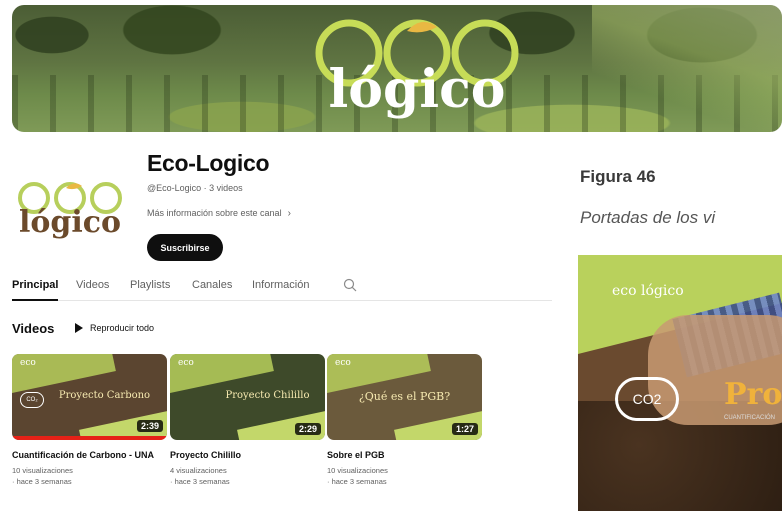 The image size is (782, 511). Describe the element at coordinates (680, 383) in the screenshot. I see `figure-poster: eco lógico CO2 Proy CUANTIFICACIÓN` at that location.